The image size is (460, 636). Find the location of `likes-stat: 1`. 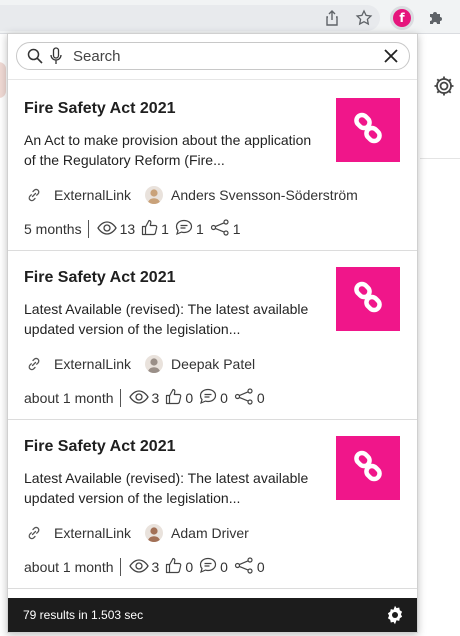

likes-stat: 1 is located at coordinates (155, 229).